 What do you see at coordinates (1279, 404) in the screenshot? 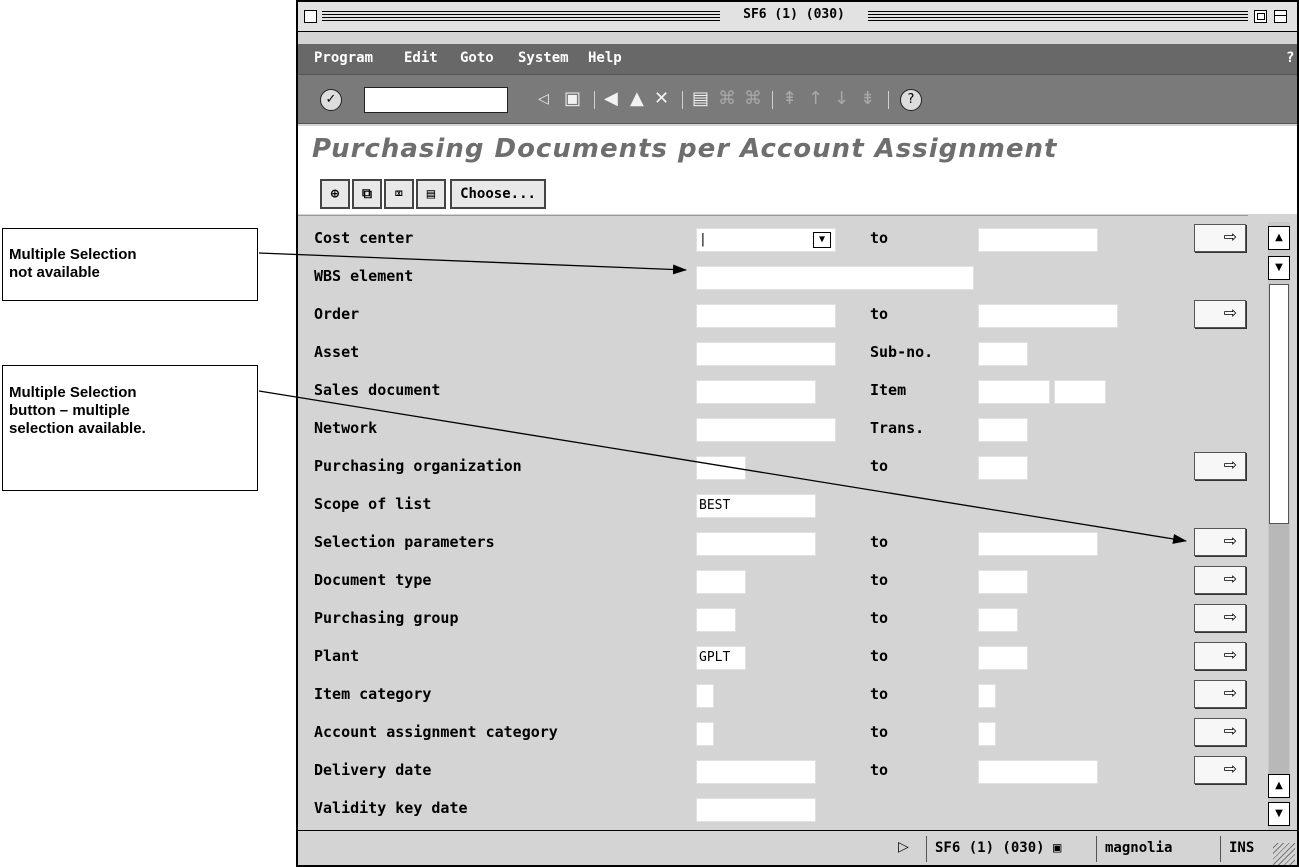
I see `scroll-thumb` at bounding box center [1279, 404].